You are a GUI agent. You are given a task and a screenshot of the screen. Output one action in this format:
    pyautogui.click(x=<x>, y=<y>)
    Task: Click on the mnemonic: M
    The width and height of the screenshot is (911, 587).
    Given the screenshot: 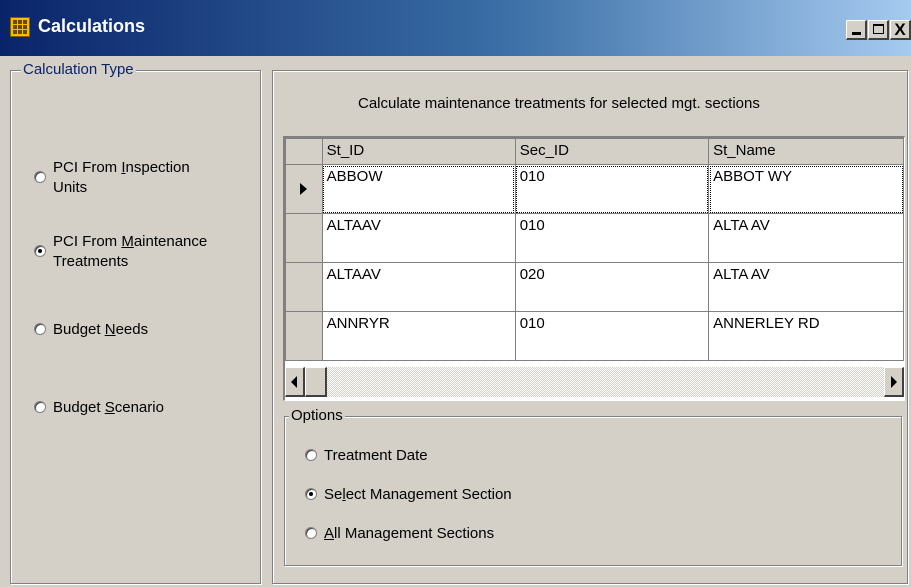 What is the action you would take?
    pyautogui.click(x=127, y=241)
    